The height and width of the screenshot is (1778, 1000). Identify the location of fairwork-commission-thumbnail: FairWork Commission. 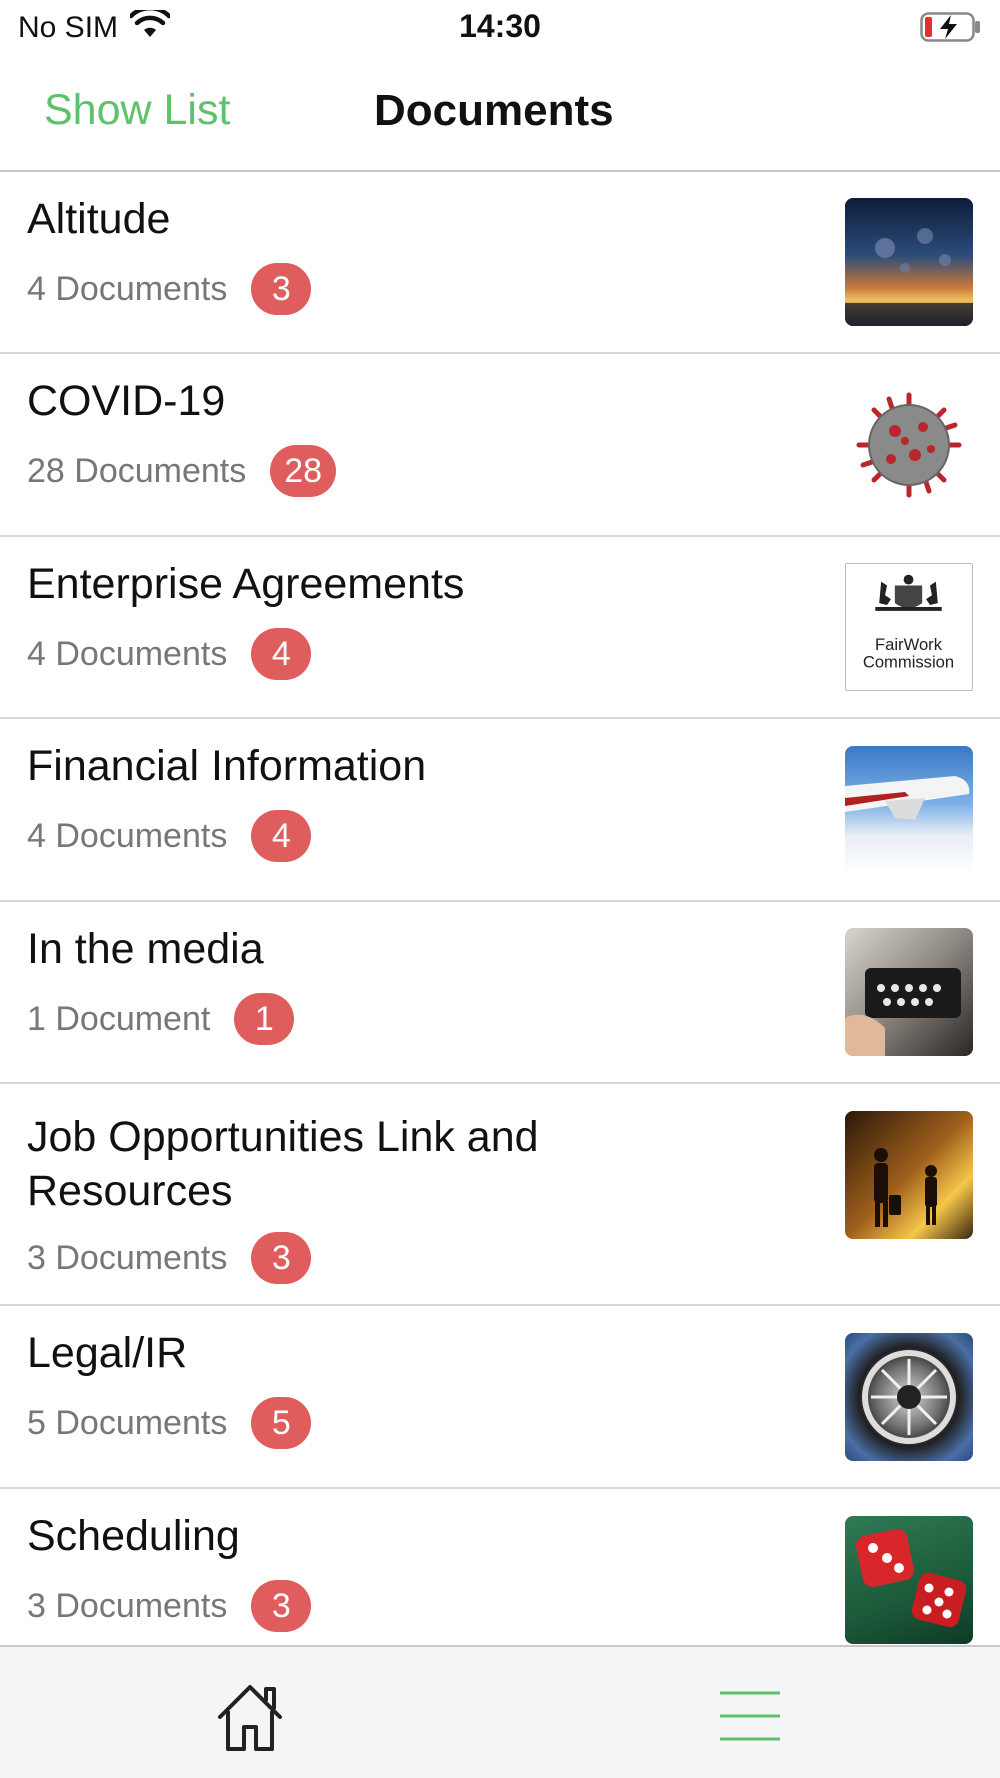
(909, 627).